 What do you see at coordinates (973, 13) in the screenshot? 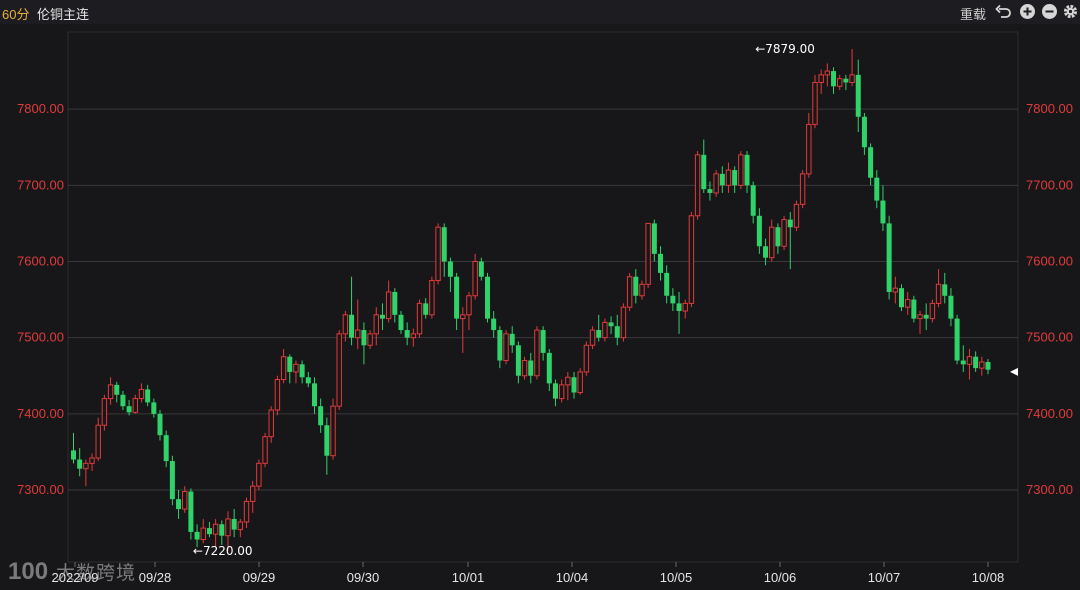
I see `reload-button: 重载` at bounding box center [973, 13].